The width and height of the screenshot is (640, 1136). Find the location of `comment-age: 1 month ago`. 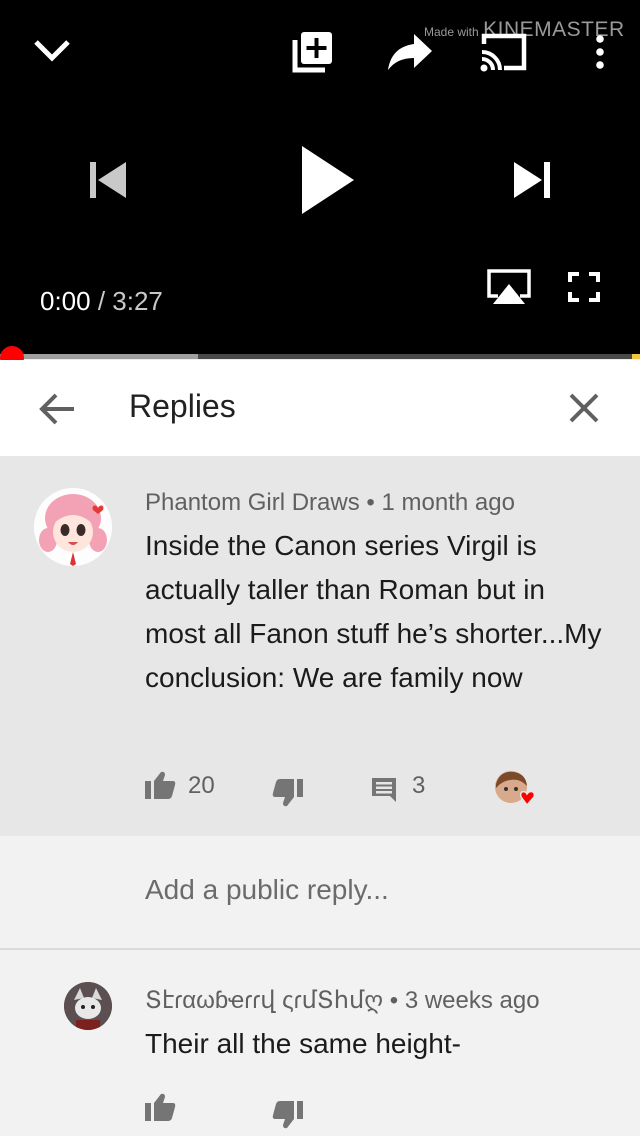

comment-age: 1 month ago is located at coordinates (447, 502).